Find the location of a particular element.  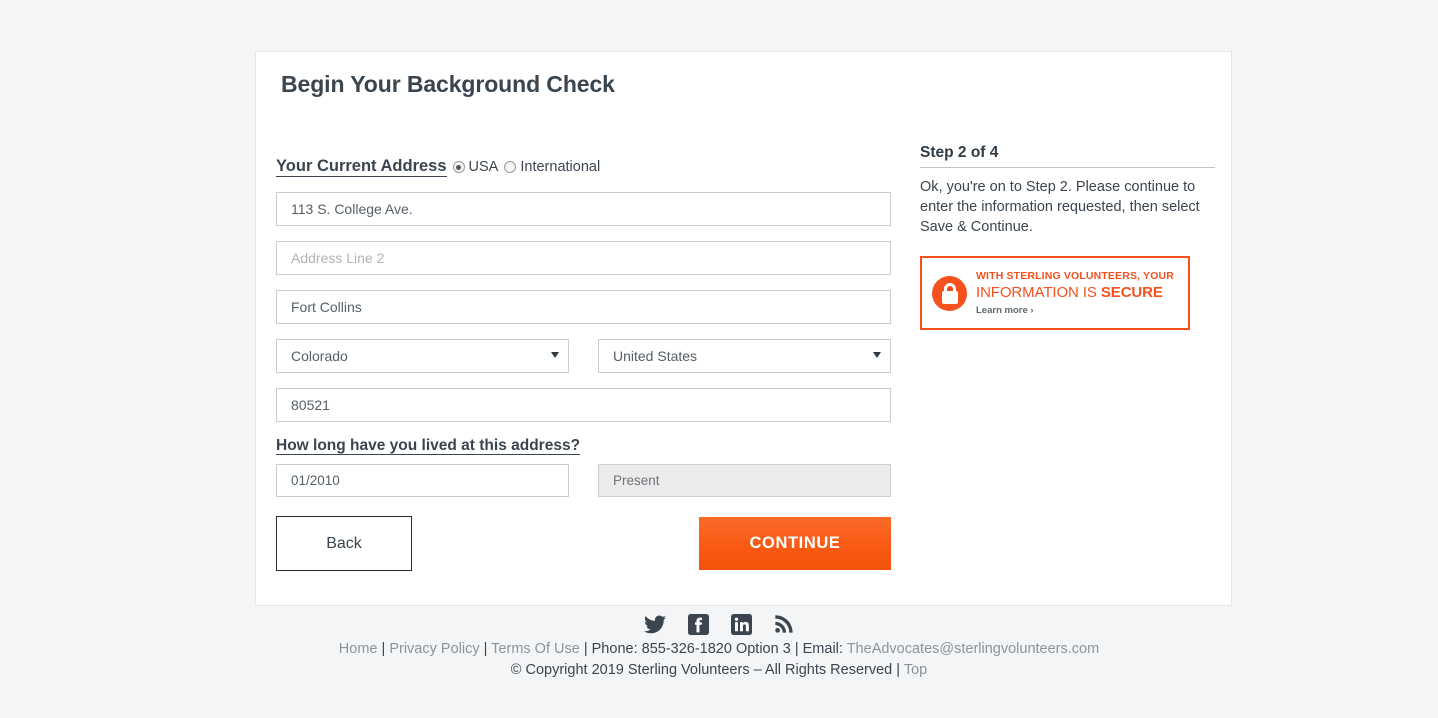

form-actions: Back CONTINUE is located at coordinates (583, 543).